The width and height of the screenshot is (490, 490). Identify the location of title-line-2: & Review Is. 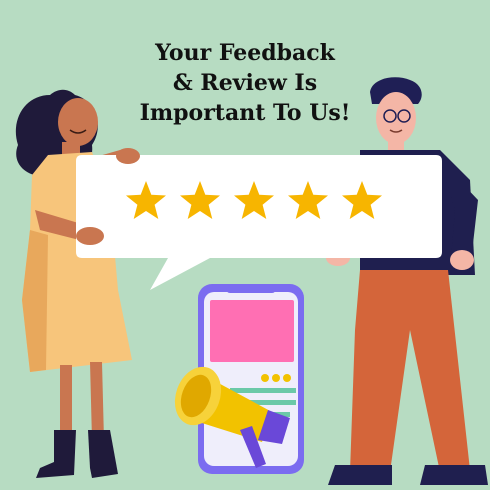
(245, 83).